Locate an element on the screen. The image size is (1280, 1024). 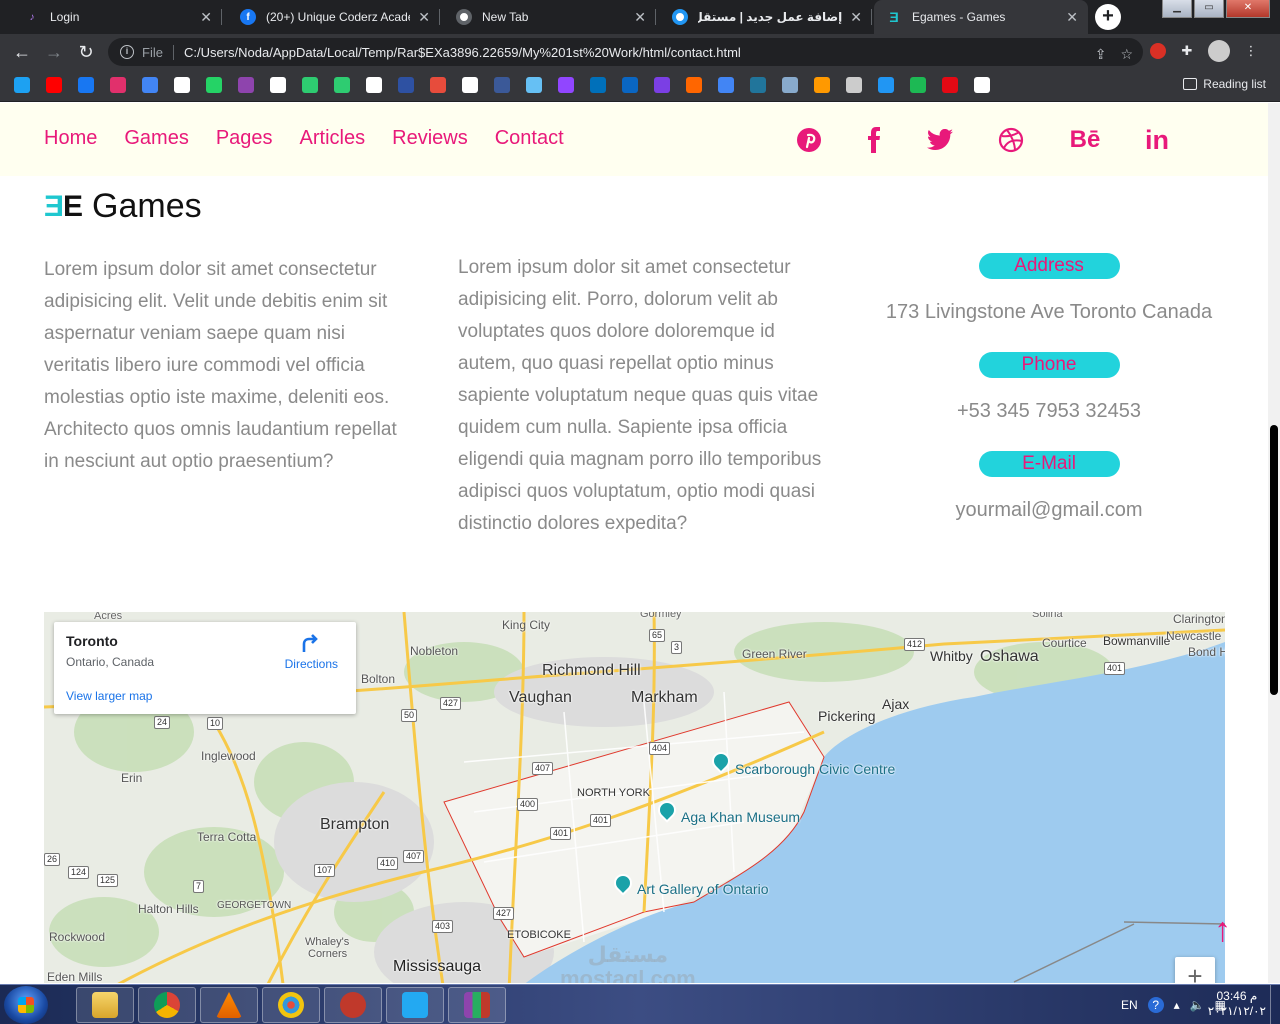
start-button is located at coordinates (26, 1005).